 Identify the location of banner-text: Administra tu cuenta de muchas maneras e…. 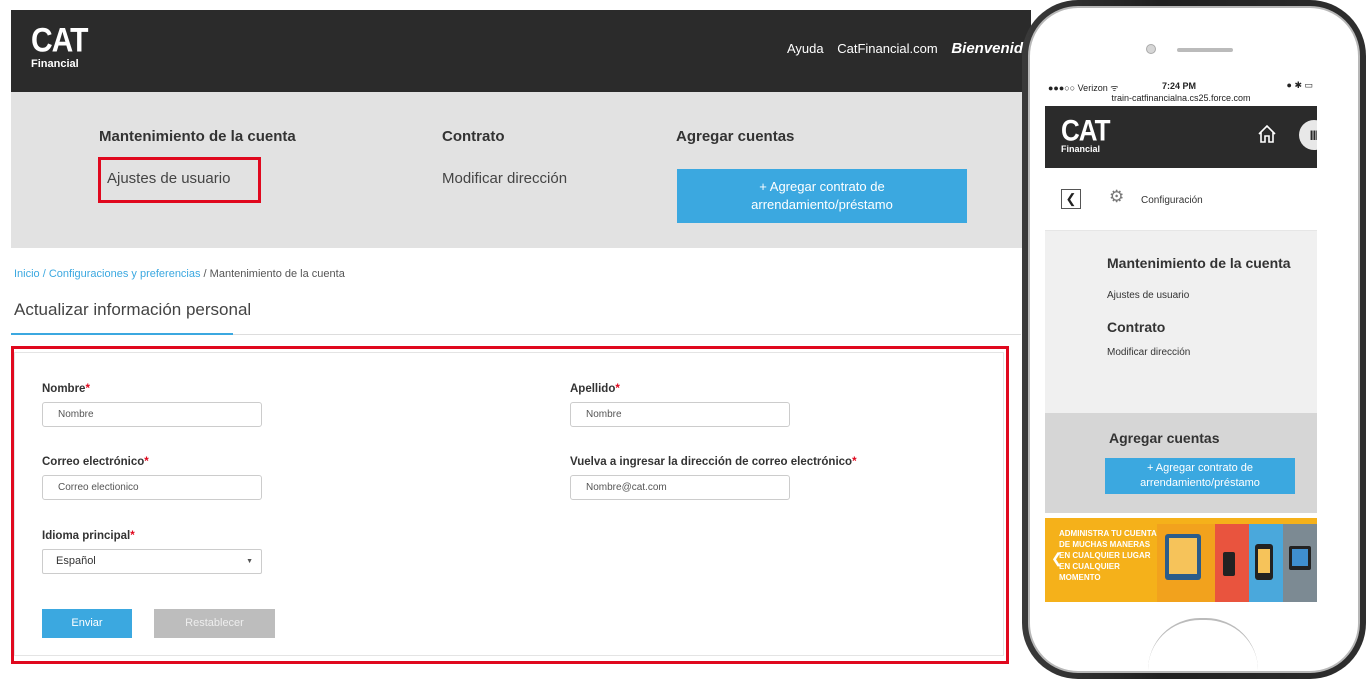
(1108, 555).